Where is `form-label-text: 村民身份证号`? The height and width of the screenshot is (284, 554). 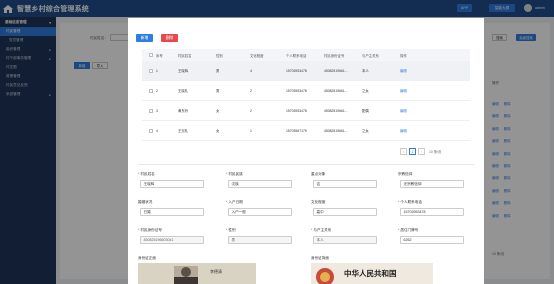 form-label-text: 村民身份证号 is located at coordinates (151, 230).